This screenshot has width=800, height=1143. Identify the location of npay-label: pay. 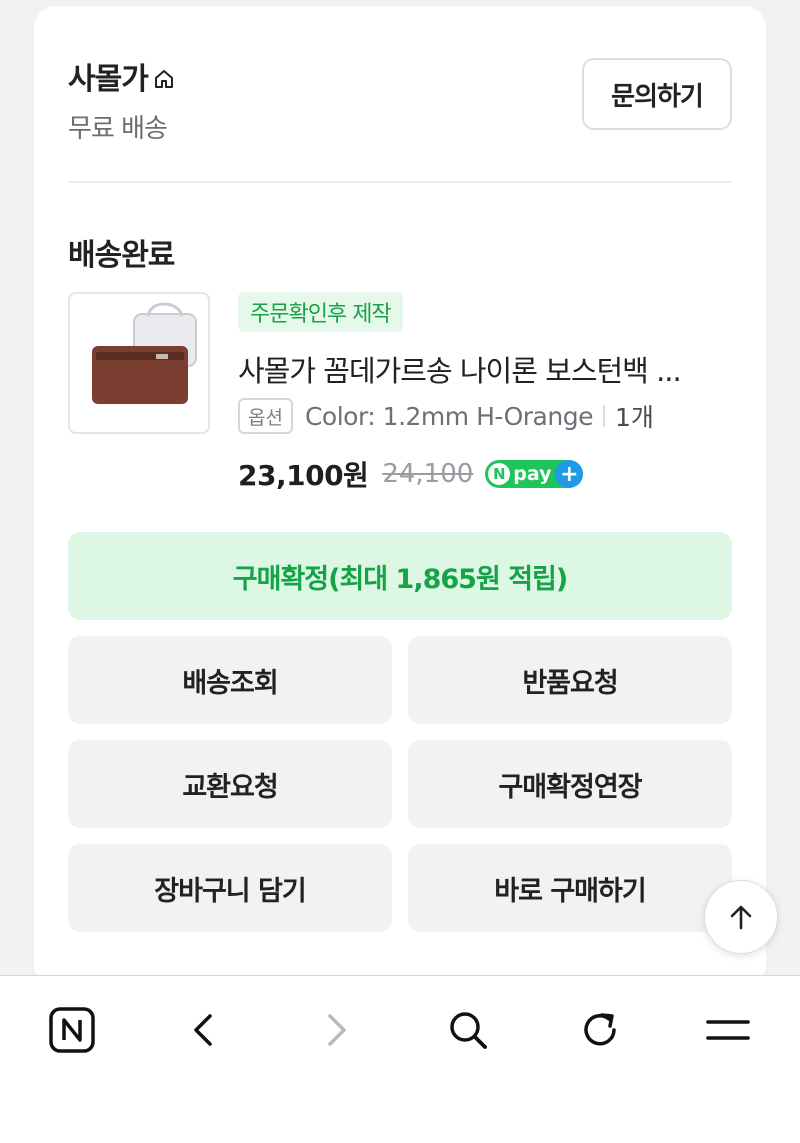
(532, 474).